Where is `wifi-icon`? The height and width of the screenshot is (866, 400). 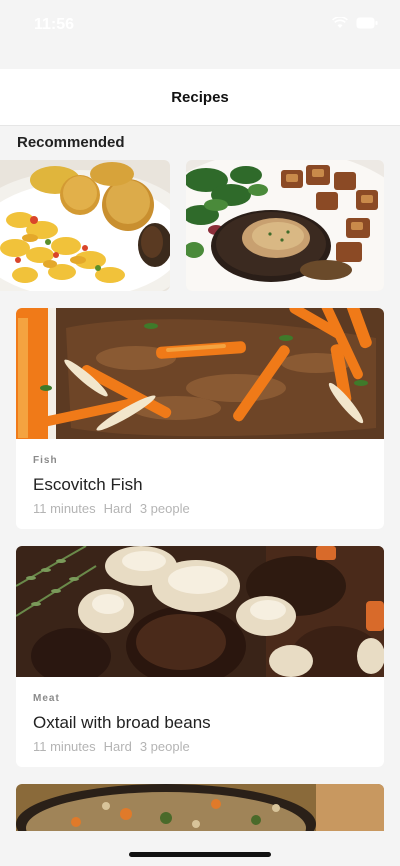
wifi-icon is located at coordinates (340, 23).